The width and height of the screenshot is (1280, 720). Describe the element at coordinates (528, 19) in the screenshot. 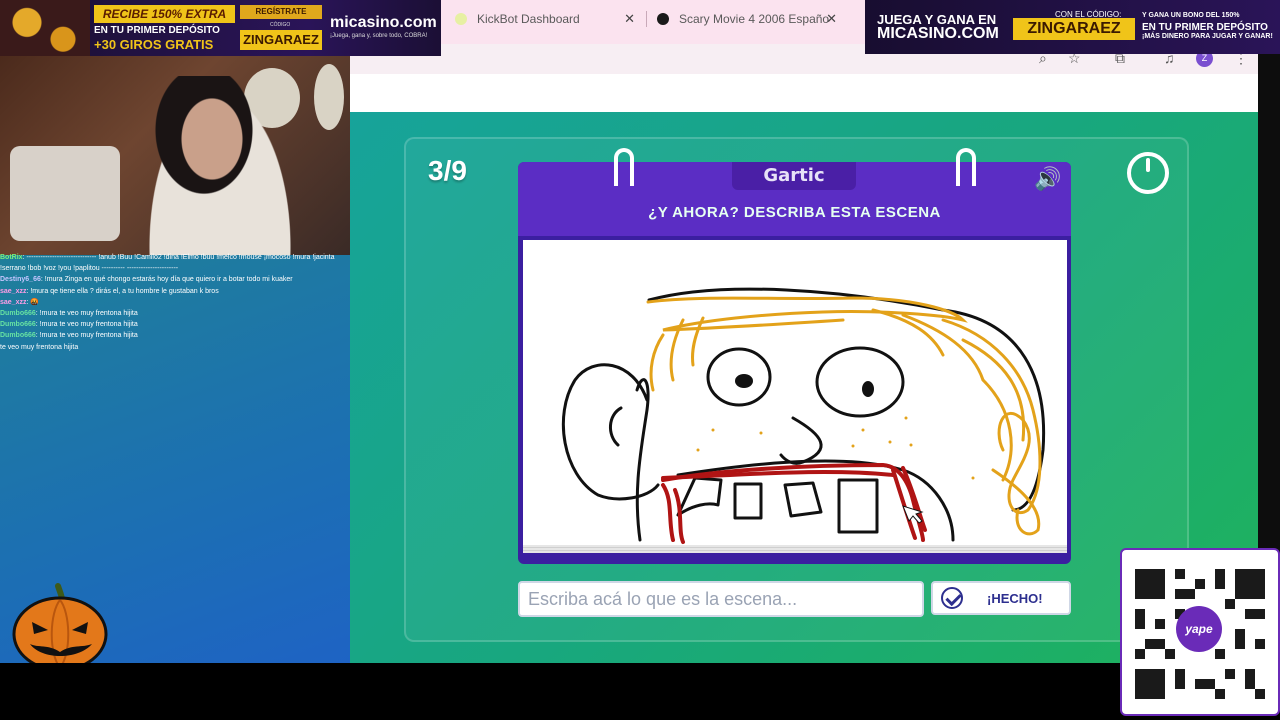

I see `tab-title: KickBot Dashboard` at that location.